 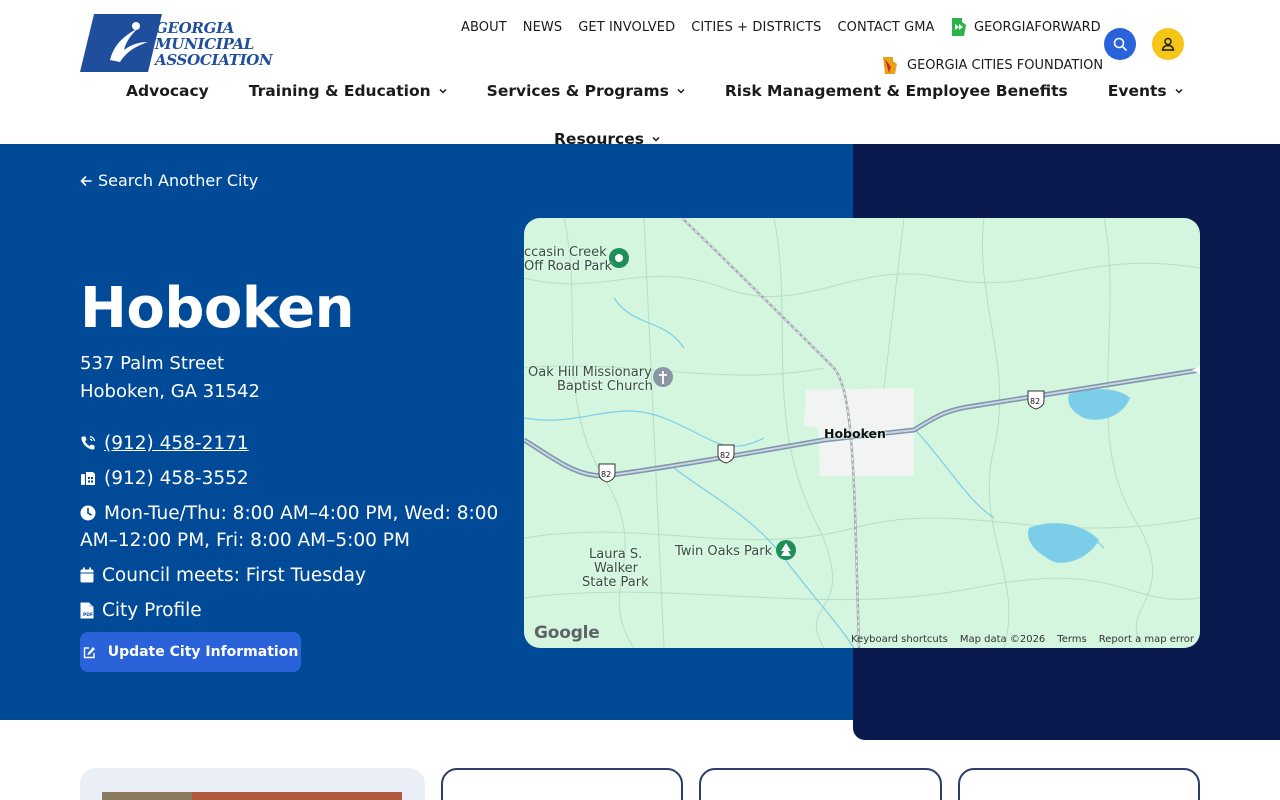 What do you see at coordinates (1005, 65) in the screenshot?
I see `georgia-cities-foundation-label: GEORGIA CITIES FOUNDATION` at bounding box center [1005, 65].